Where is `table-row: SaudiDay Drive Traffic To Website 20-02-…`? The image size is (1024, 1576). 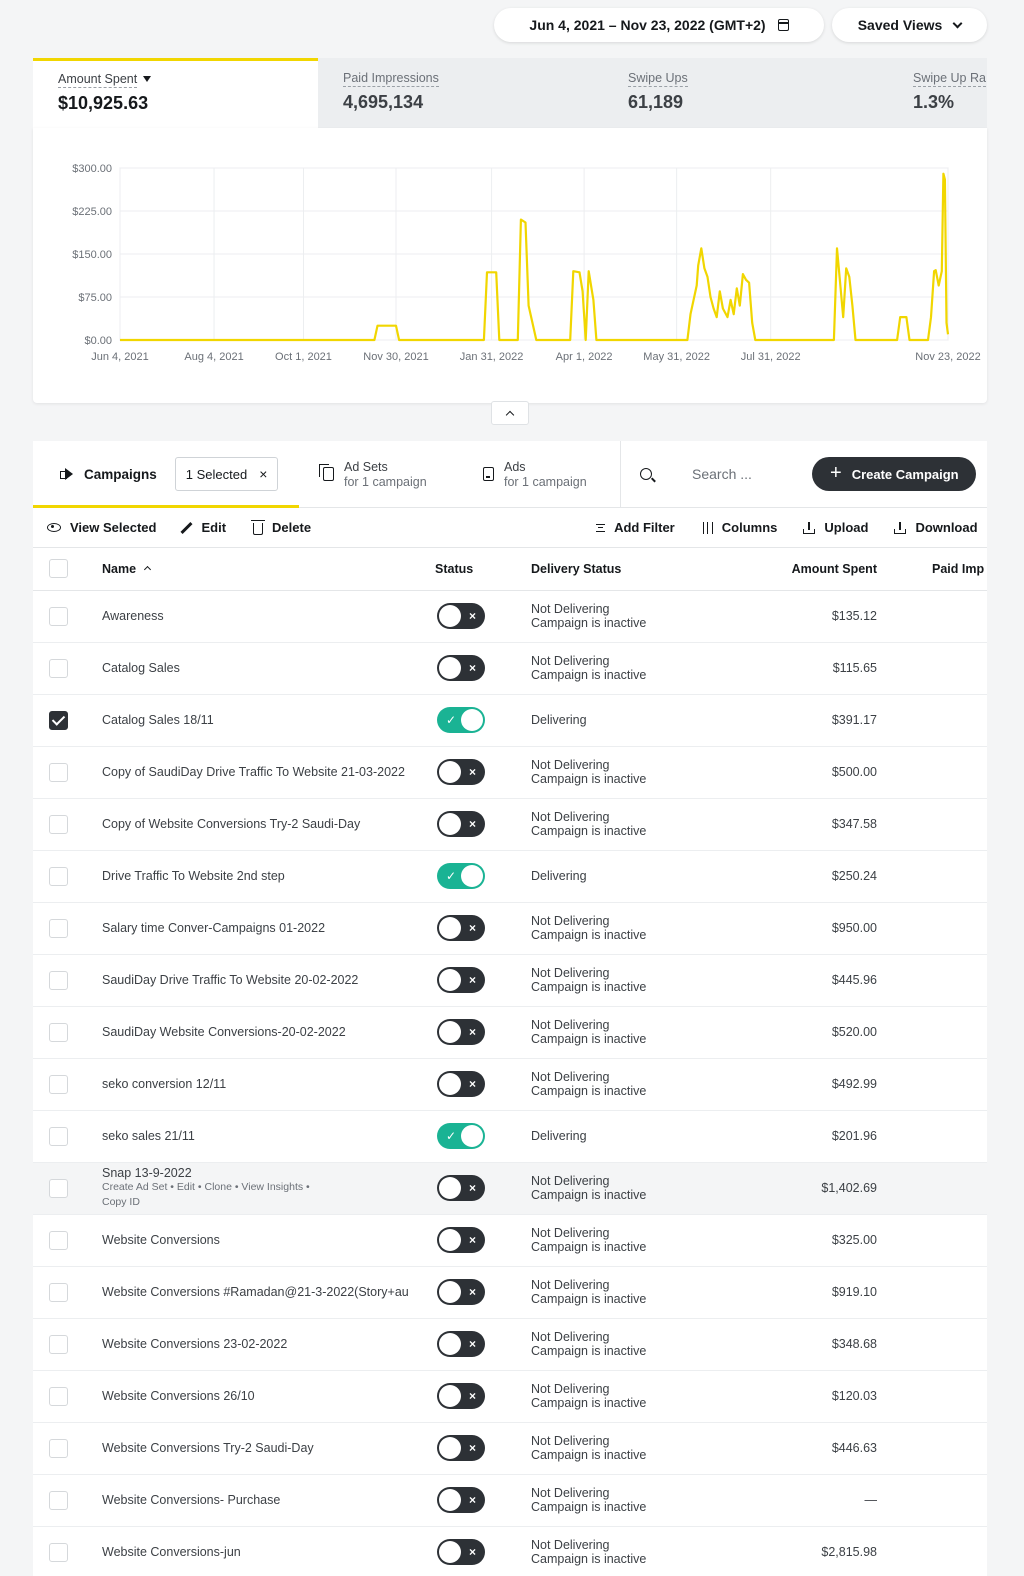 table-row: SaudiDay Drive Traffic To Website 20-02-… is located at coordinates (510, 980).